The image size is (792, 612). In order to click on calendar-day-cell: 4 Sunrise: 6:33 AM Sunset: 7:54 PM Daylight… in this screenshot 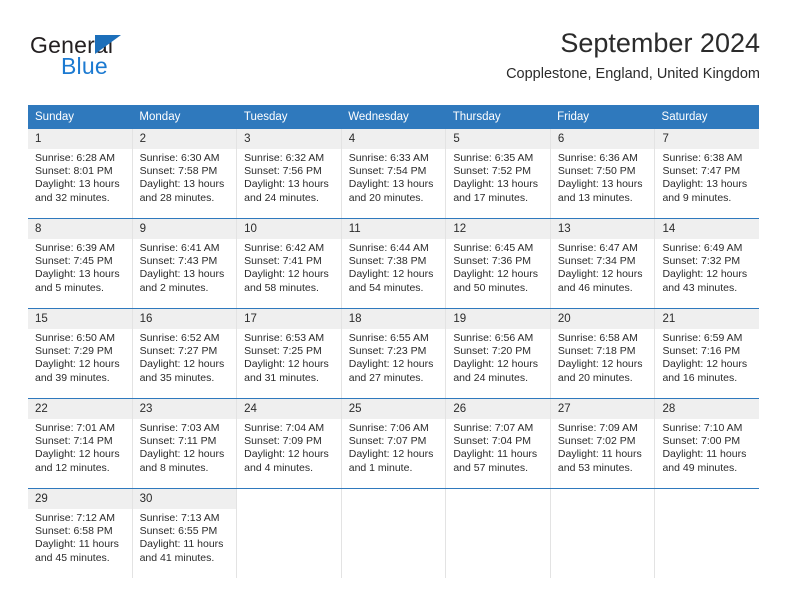, I will do `click(394, 173)`.